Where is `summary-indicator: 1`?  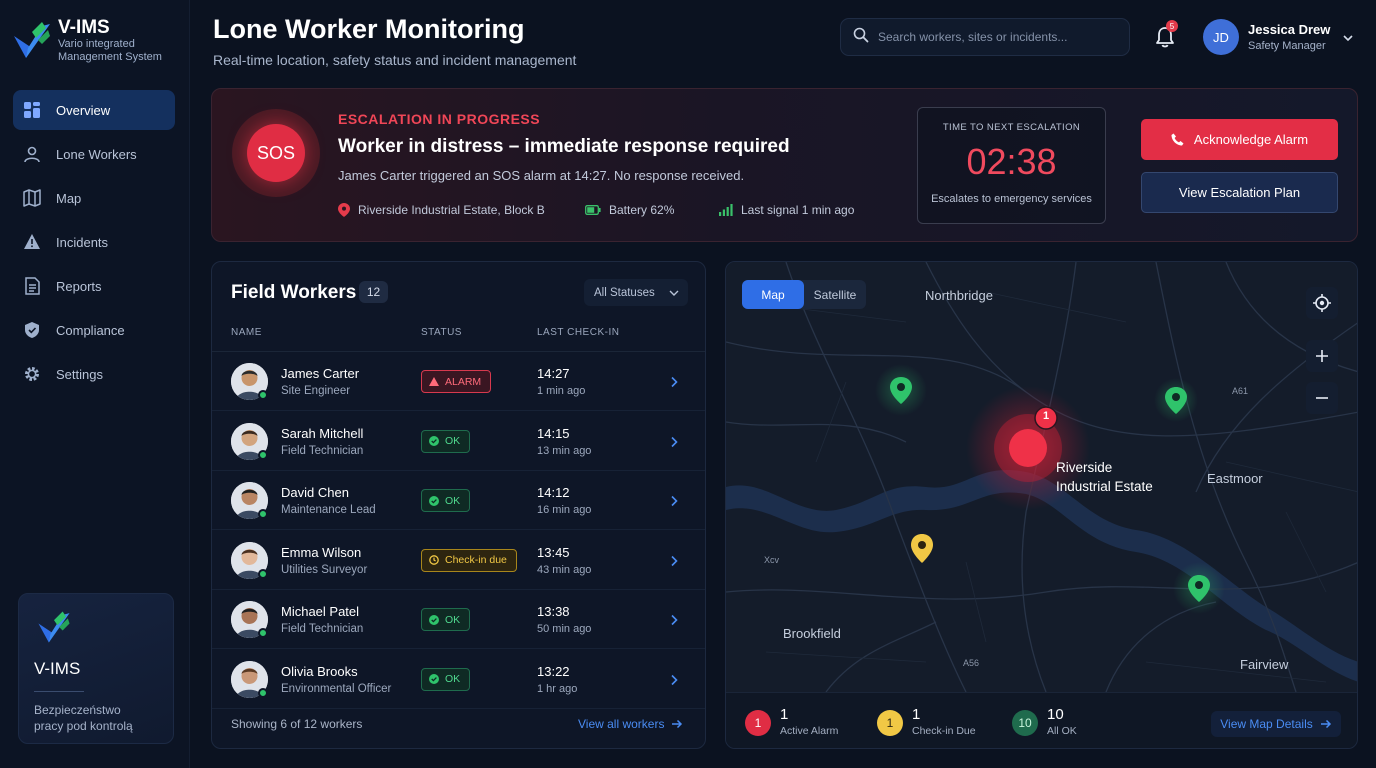
summary-indicator: 1 is located at coordinates (758, 723).